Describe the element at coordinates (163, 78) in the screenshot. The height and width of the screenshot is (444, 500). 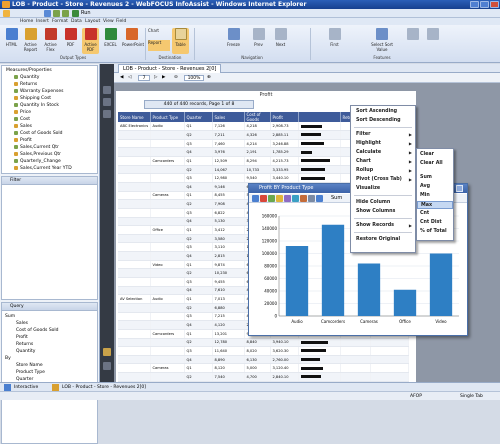
I see `nav-last-icon: ▶` at that location.